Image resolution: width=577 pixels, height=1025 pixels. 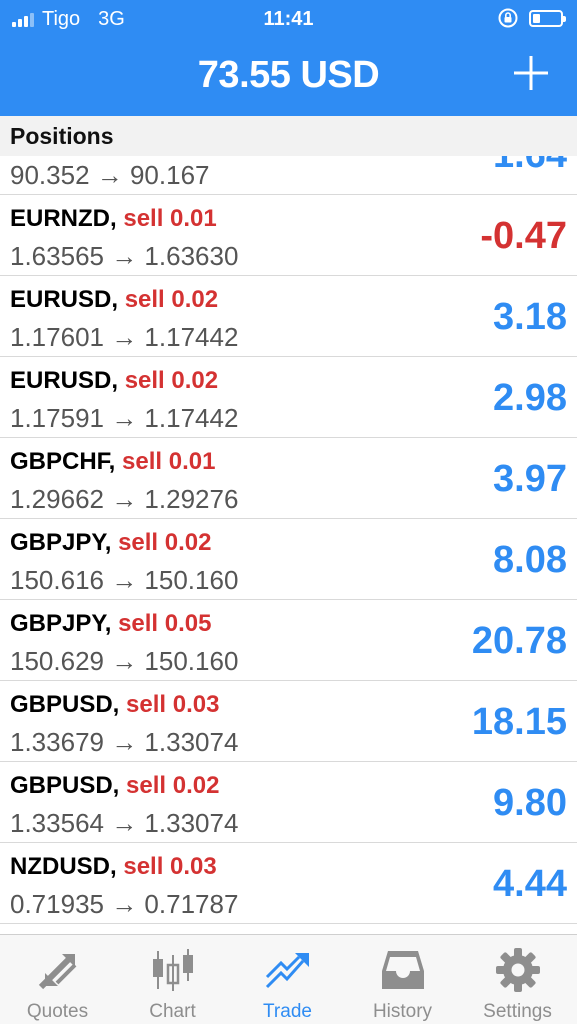 I want to click on nav-bar: 73.55 USD, so click(x=288, y=77).